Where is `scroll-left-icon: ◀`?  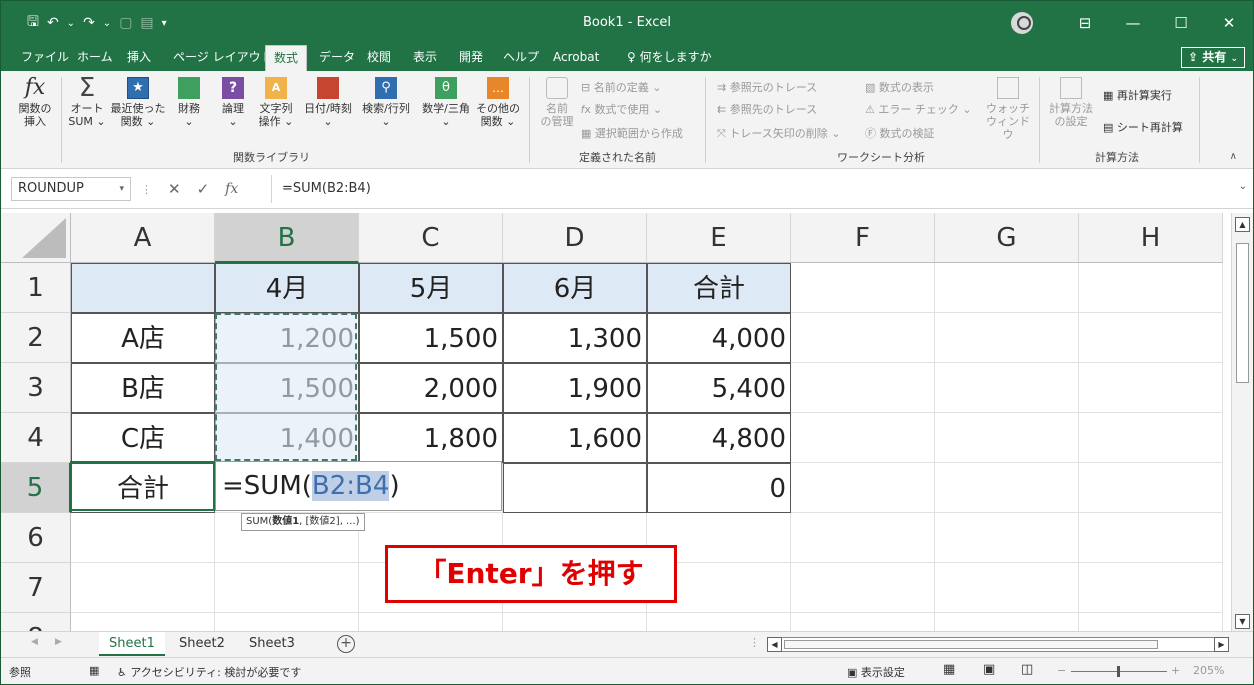
scroll-left-icon: ◀ is located at coordinates (774, 644).